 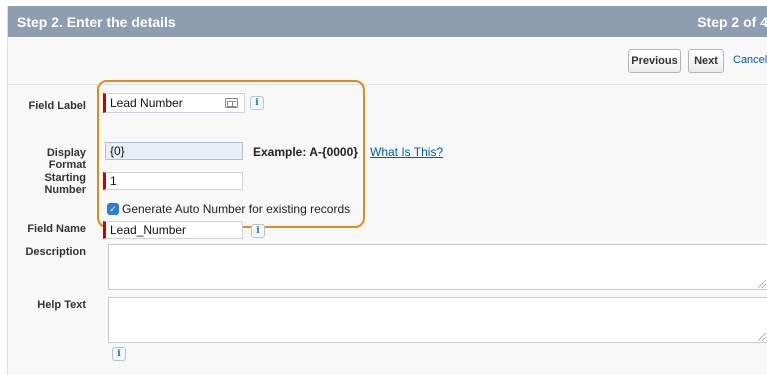 I want to click on display-format-label: Display Format, so click(x=66, y=159).